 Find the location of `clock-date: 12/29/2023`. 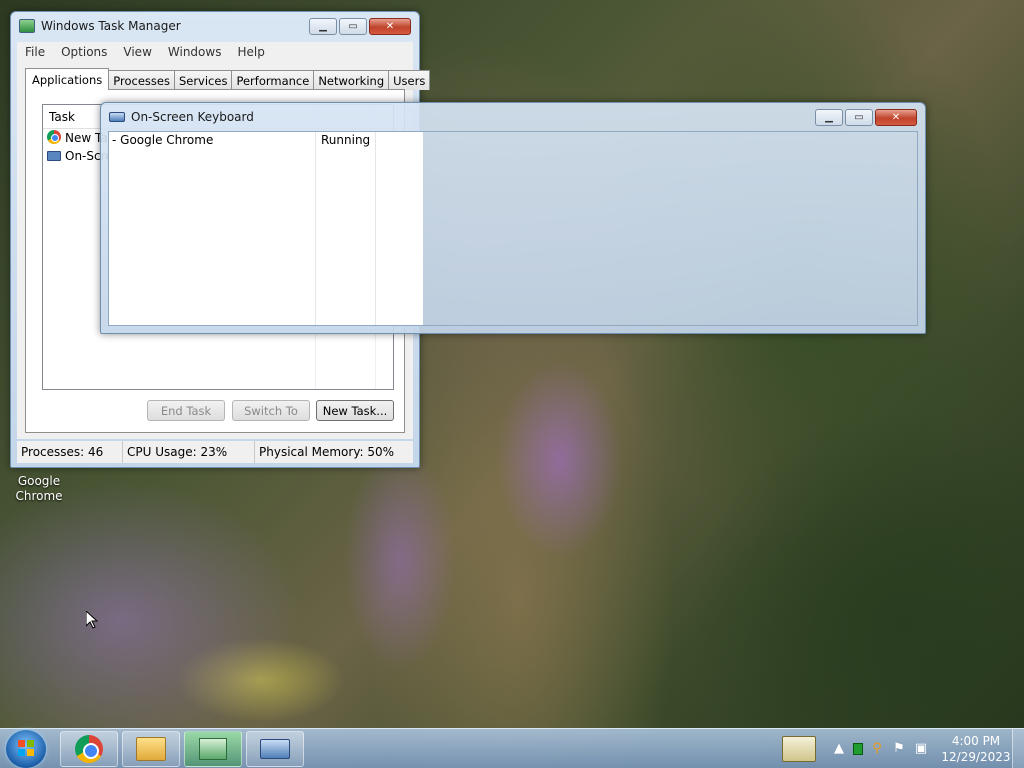

clock-date: 12/29/2023 is located at coordinates (976, 757).